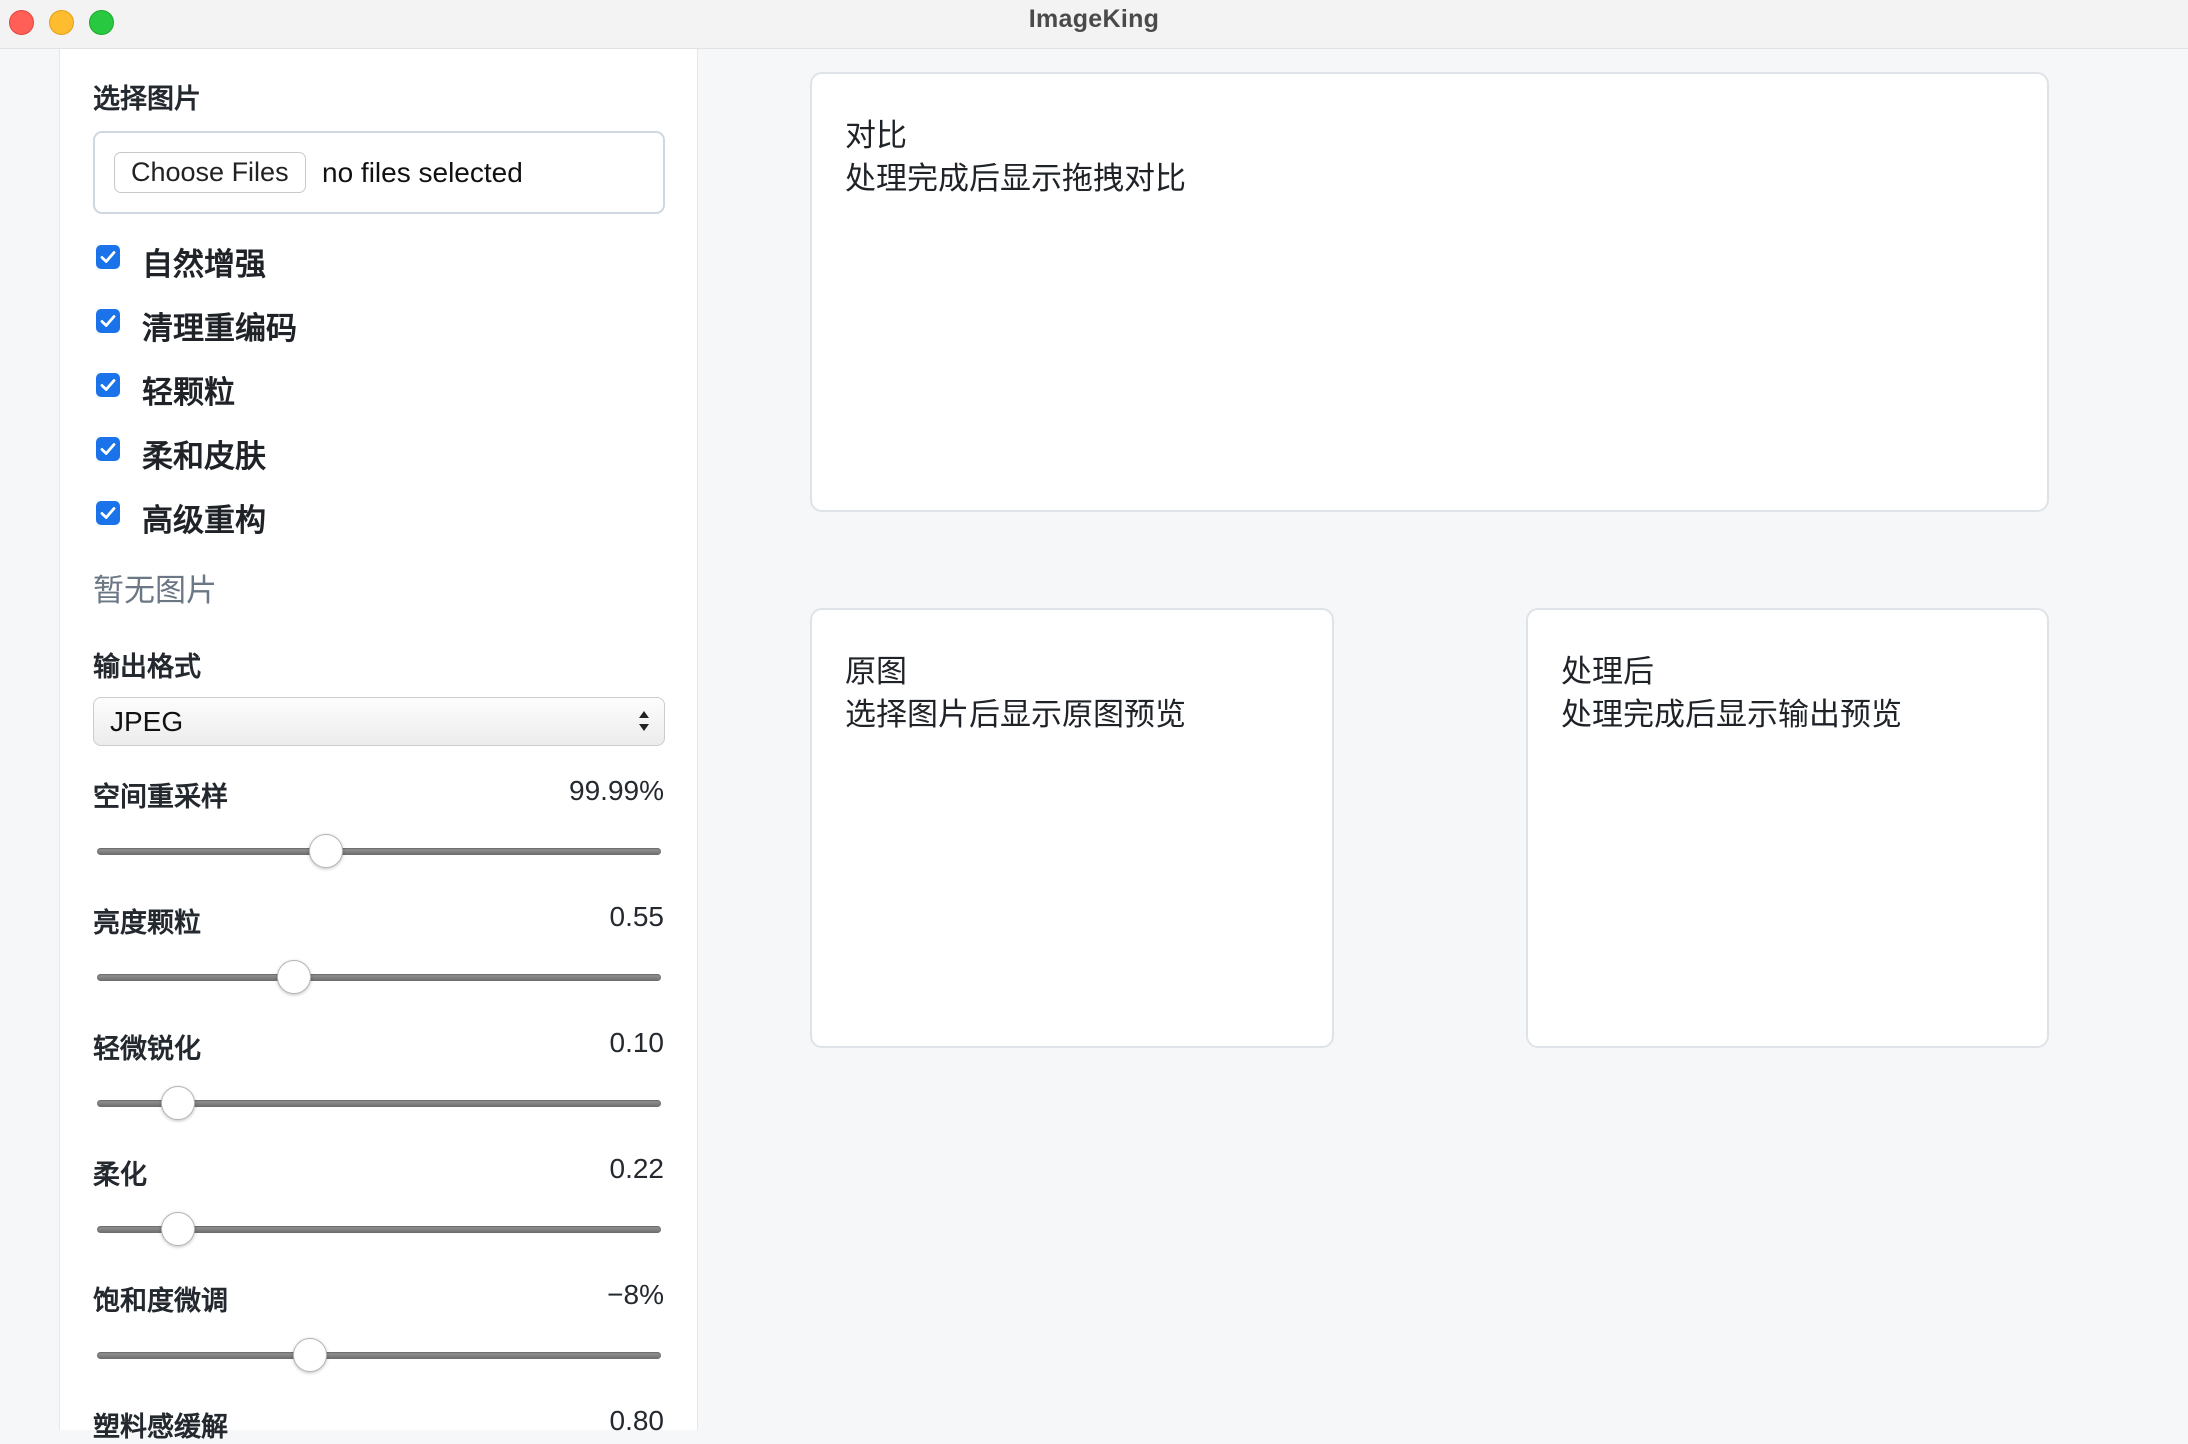 The image size is (2188, 1444). Describe the element at coordinates (379, 1355) in the screenshot. I see `saturation-tweak-slider` at that location.